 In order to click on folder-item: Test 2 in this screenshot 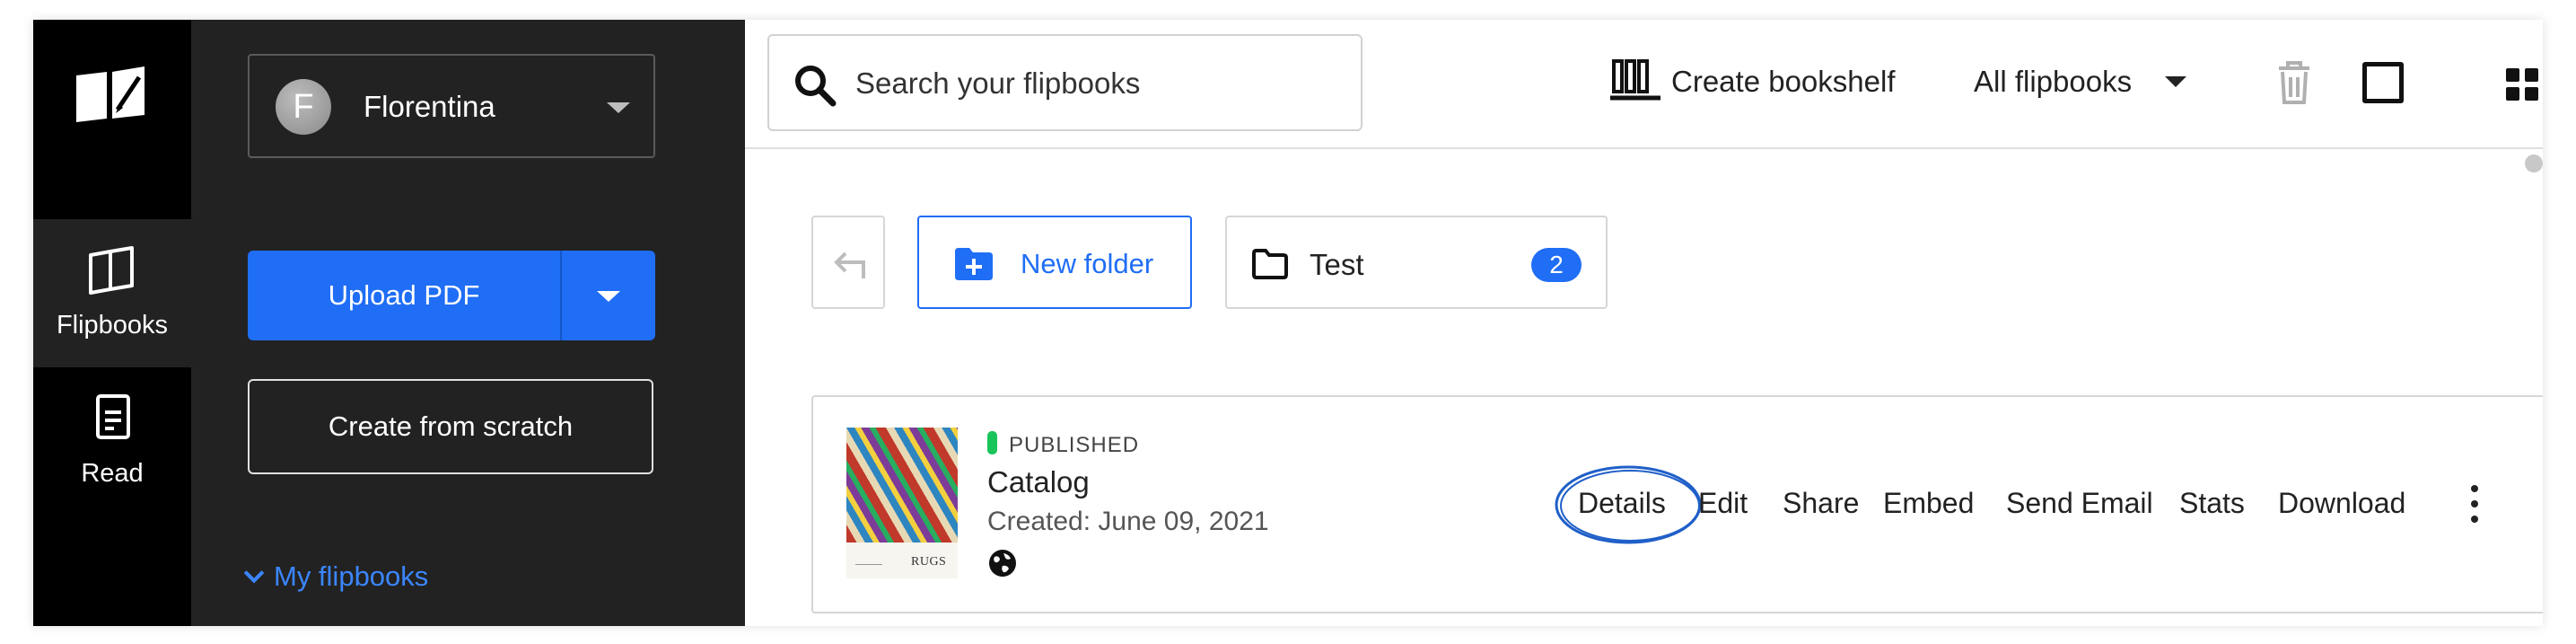, I will do `click(1416, 262)`.